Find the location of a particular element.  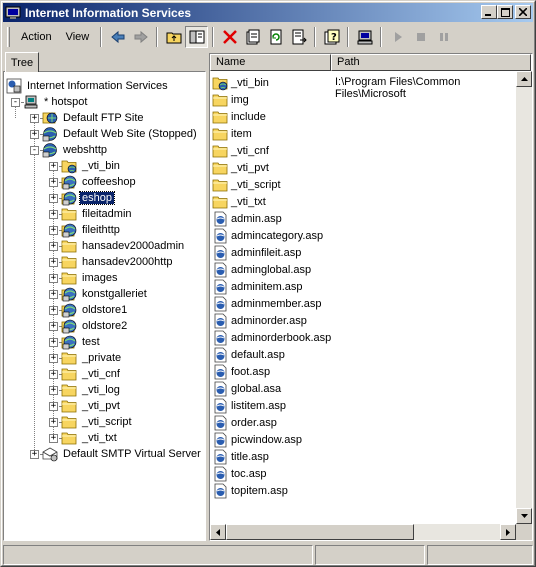

close-button is located at coordinates (523, 12).